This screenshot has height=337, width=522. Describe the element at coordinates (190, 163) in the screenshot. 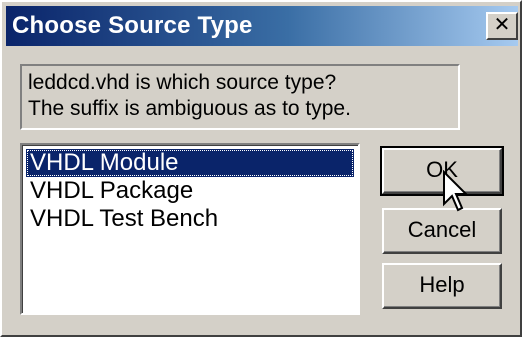

I see `list-item-vhdl-module: VHDL Module` at that location.